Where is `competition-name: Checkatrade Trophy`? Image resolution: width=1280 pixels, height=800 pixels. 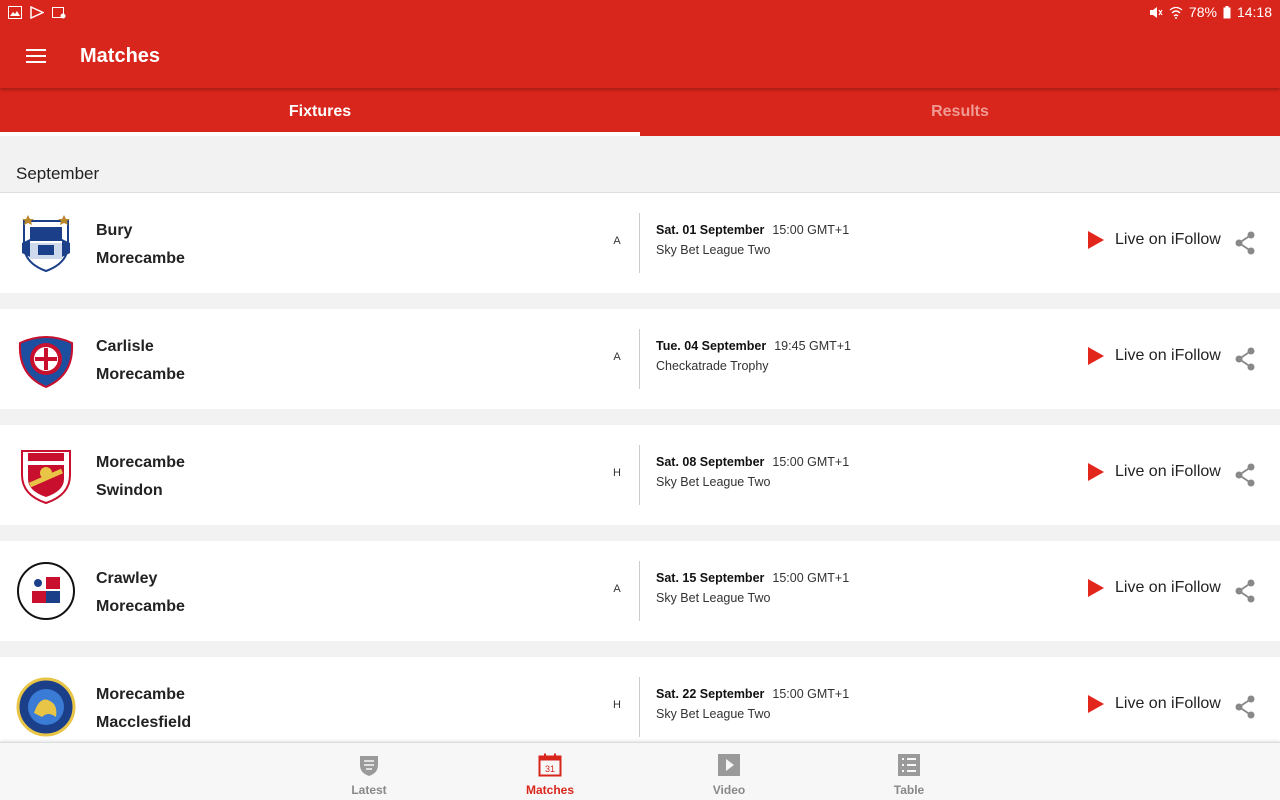 competition-name: Checkatrade Trophy is located at coordinates (712, 366).